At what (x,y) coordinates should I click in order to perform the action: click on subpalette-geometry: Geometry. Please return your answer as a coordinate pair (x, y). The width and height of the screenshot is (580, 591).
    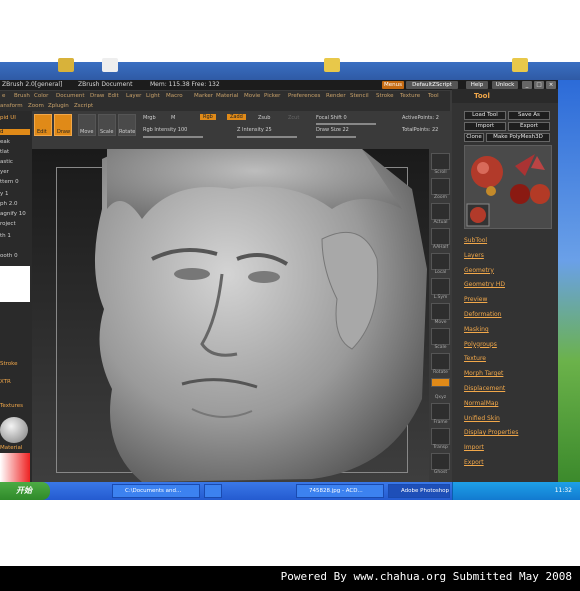
    Looking at the image, I should click on (479, 270).